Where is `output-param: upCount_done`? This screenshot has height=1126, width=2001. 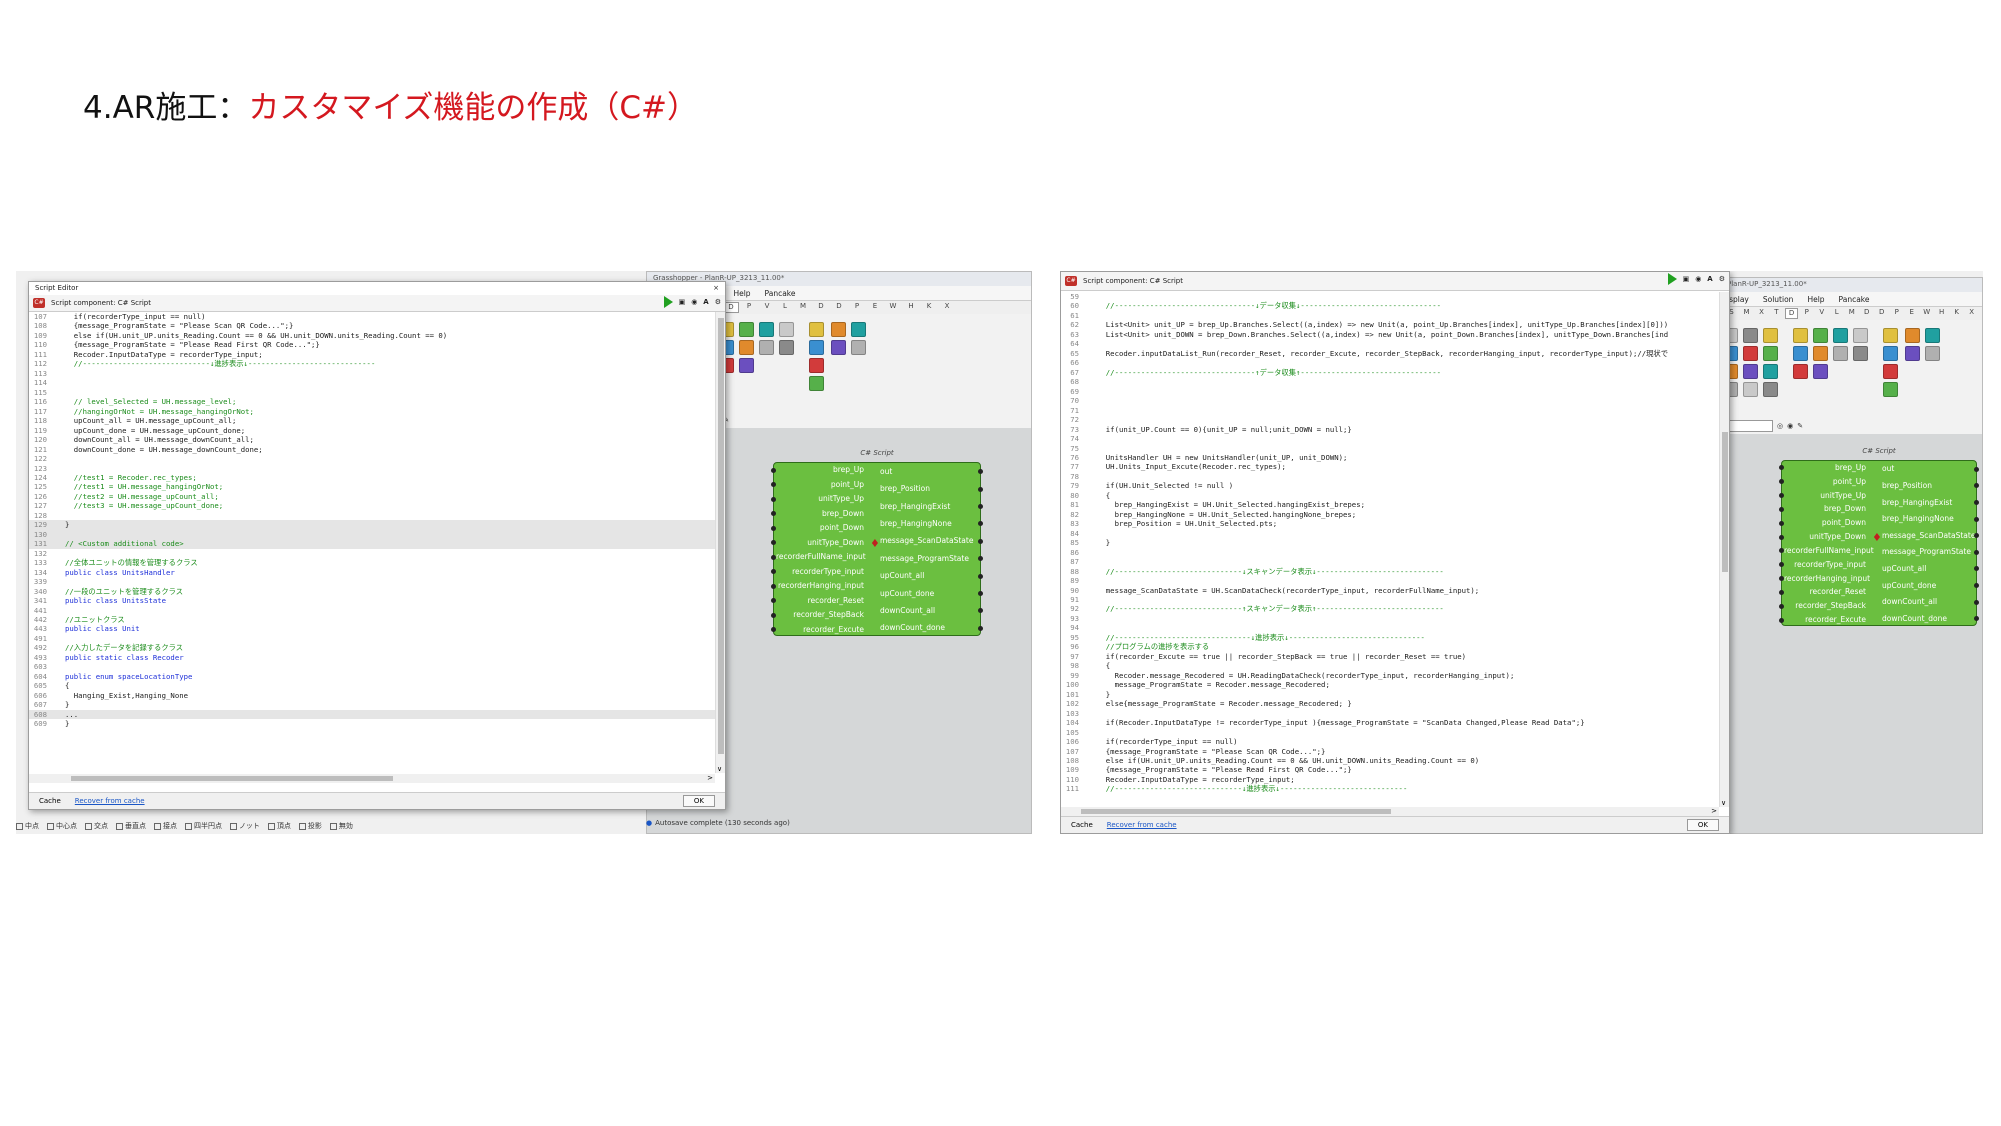
output-param: upCount_done is located at coordinates (1909, 586).